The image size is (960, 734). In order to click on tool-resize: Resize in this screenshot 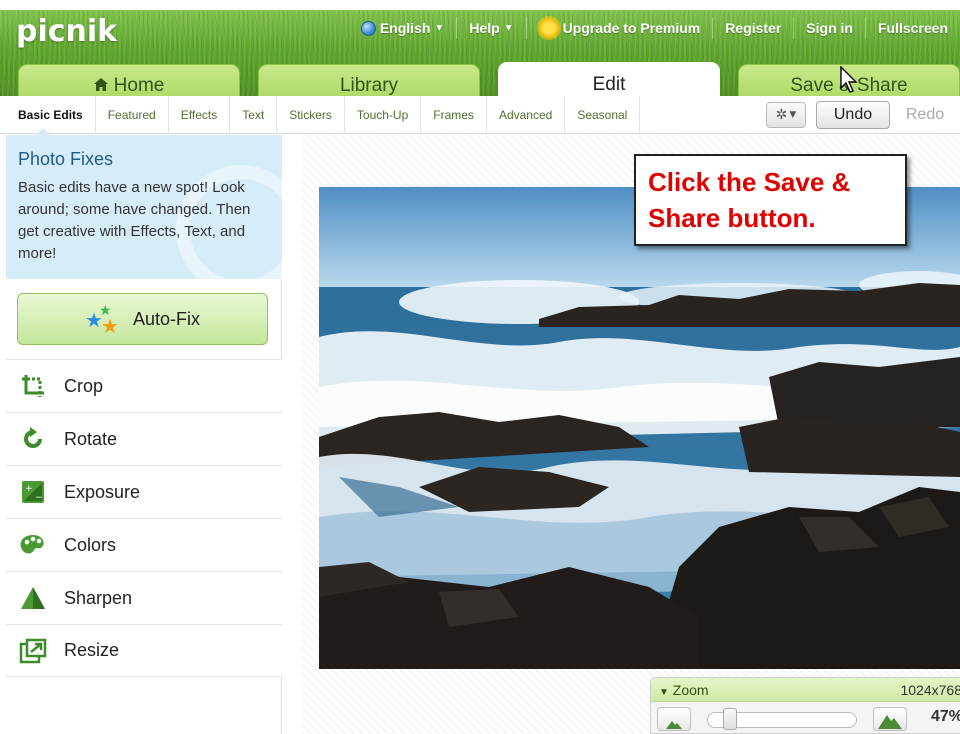, I will do `click(144, 650)`.